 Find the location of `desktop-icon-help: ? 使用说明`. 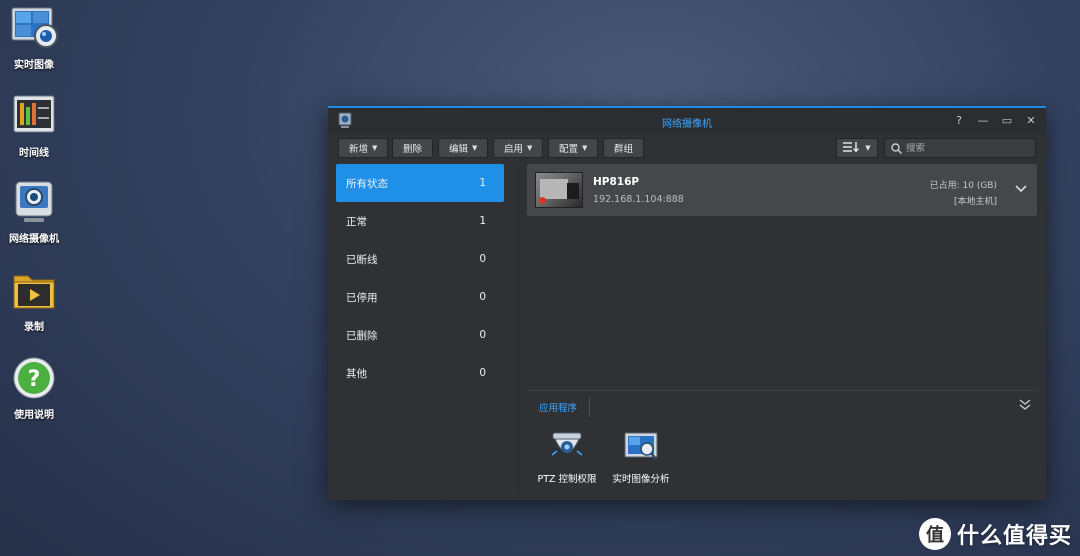

desktop-icon-help: ? 使用说明 is located at coordinates (34, 388).